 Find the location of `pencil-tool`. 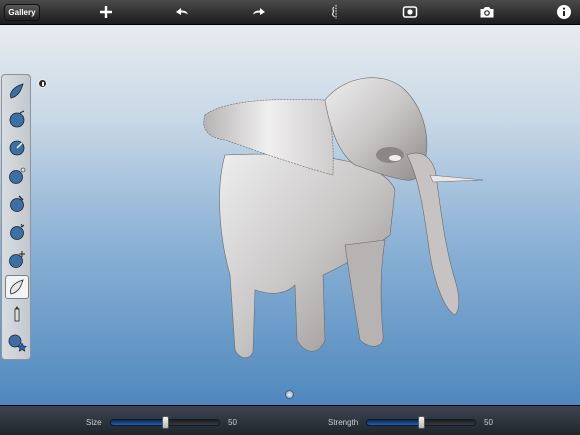

pencil-tool is located at coordinates (17, 315).